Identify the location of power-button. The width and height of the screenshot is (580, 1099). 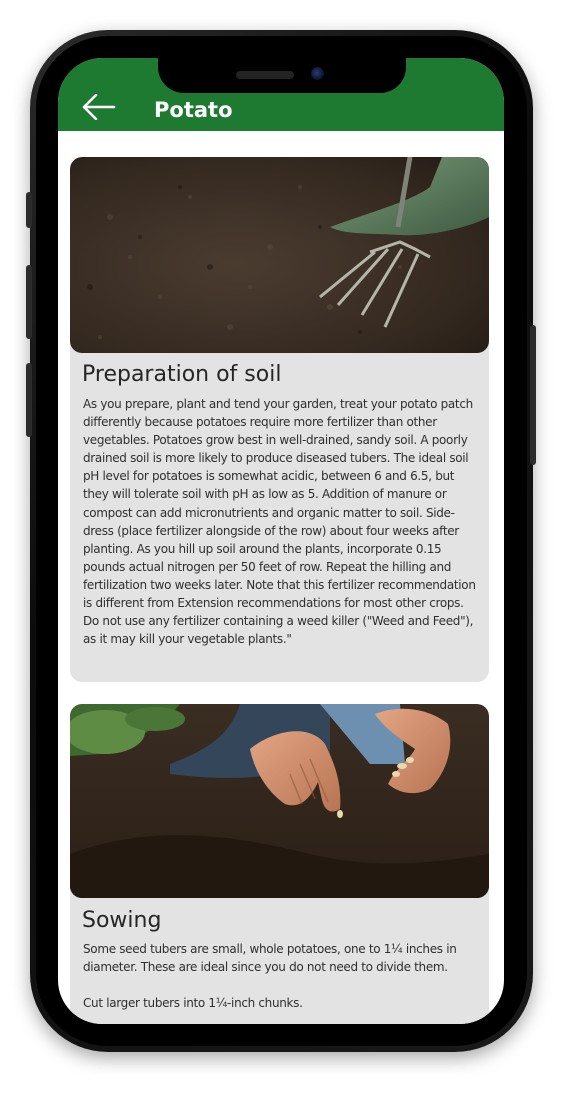
(533, 395).